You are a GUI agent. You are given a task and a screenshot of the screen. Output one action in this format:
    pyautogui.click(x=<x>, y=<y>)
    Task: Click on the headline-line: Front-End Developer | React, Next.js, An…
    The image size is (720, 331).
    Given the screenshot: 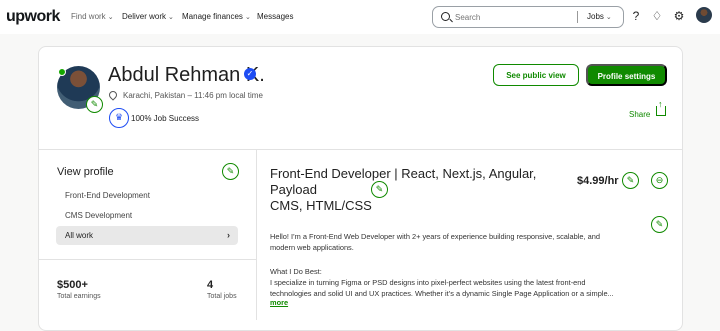 What is the action you would take?
    pyautogui.click(x=403, y=181)
    